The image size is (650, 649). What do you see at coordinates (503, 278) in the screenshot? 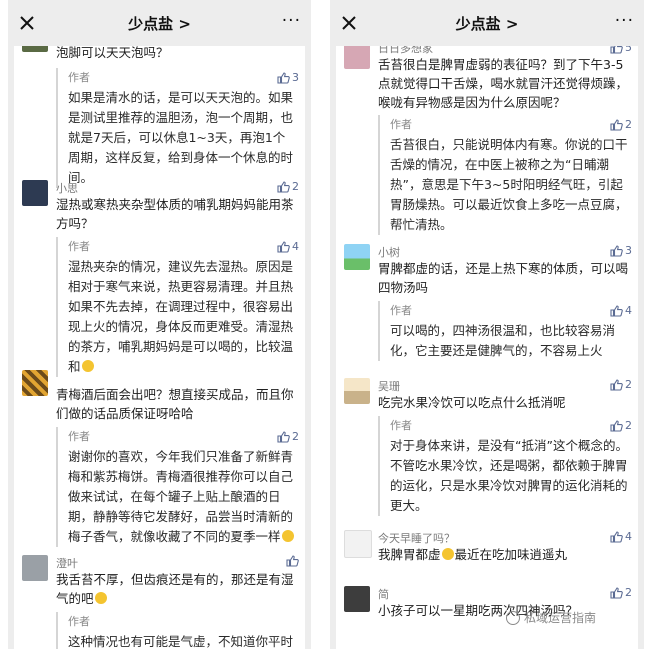
I see `comment-text: 胃脾都虚的话，还是上热下寒的体质，可以喝四物汤吗` at bounding box center [503, 278].